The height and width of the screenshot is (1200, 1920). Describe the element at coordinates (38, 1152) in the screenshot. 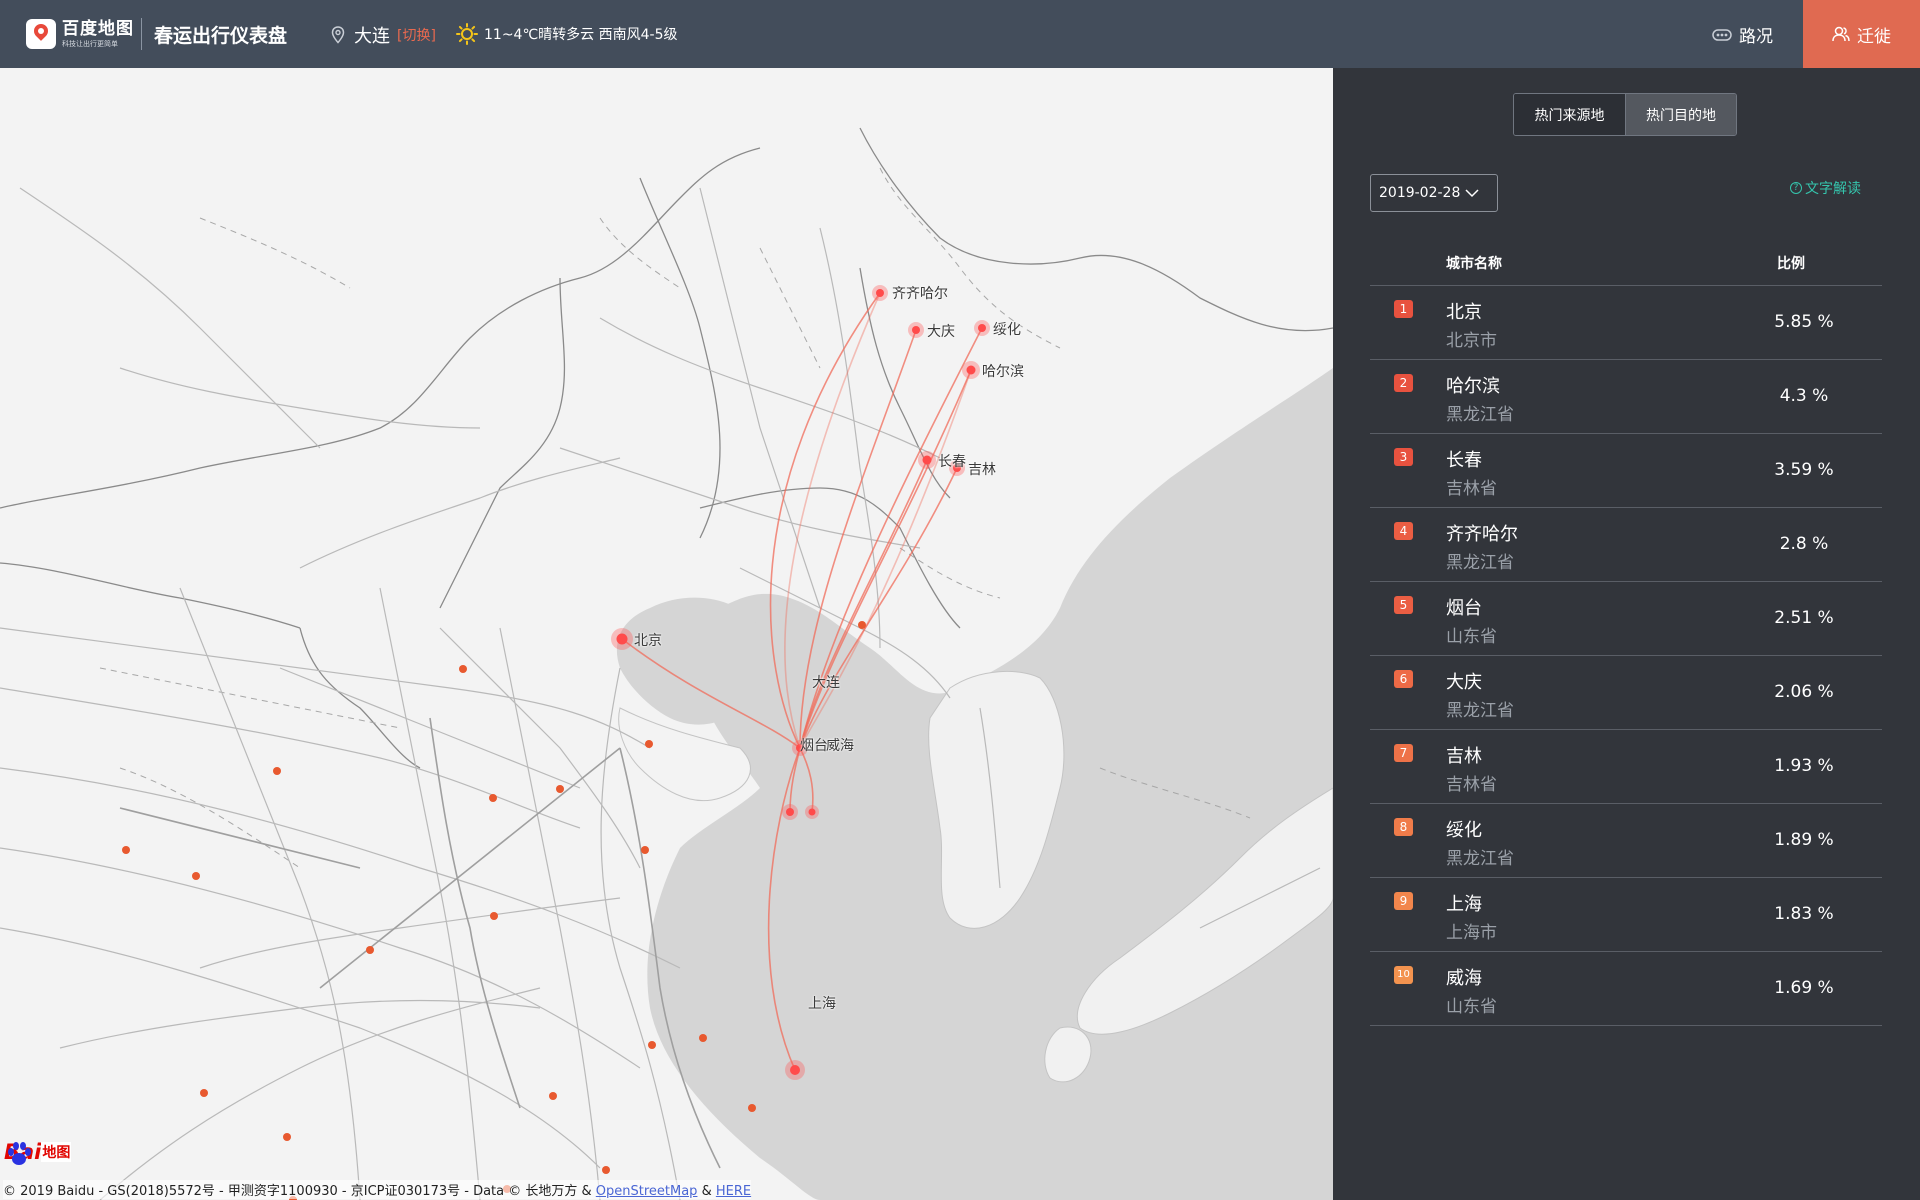

I see `baidu-map-watermark: Bai 地图` at that location.